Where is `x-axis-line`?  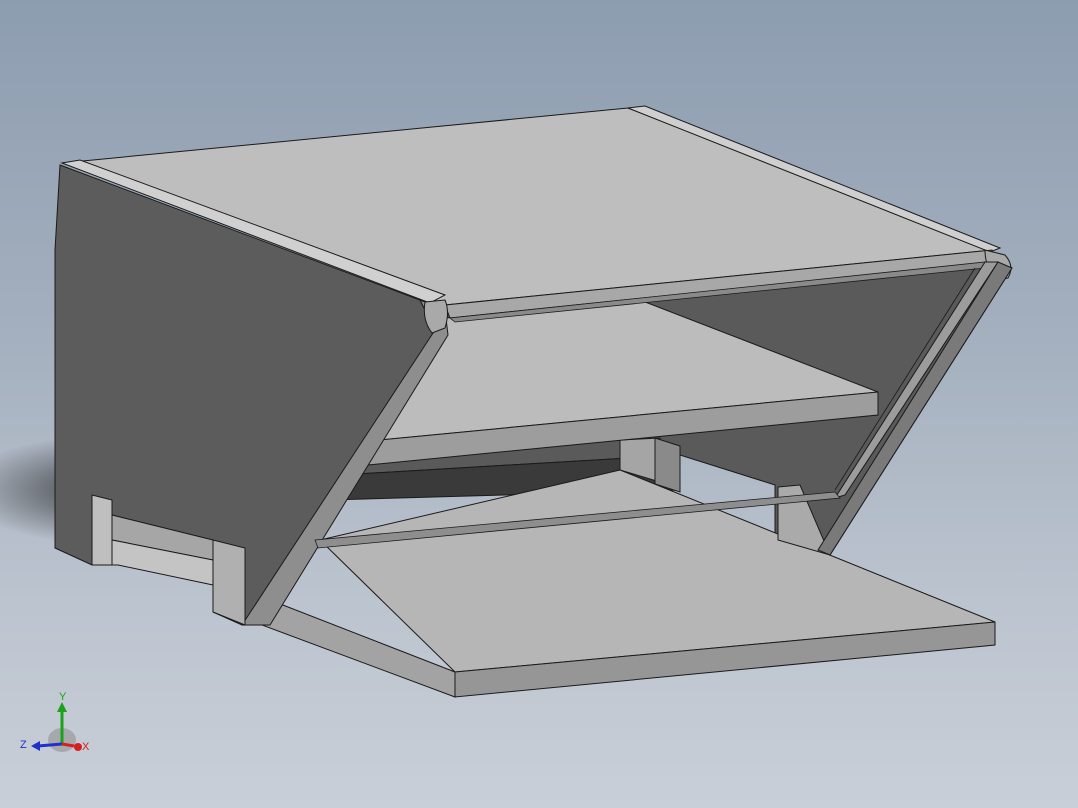 x-axis-line is located at coordinates (68, 745).